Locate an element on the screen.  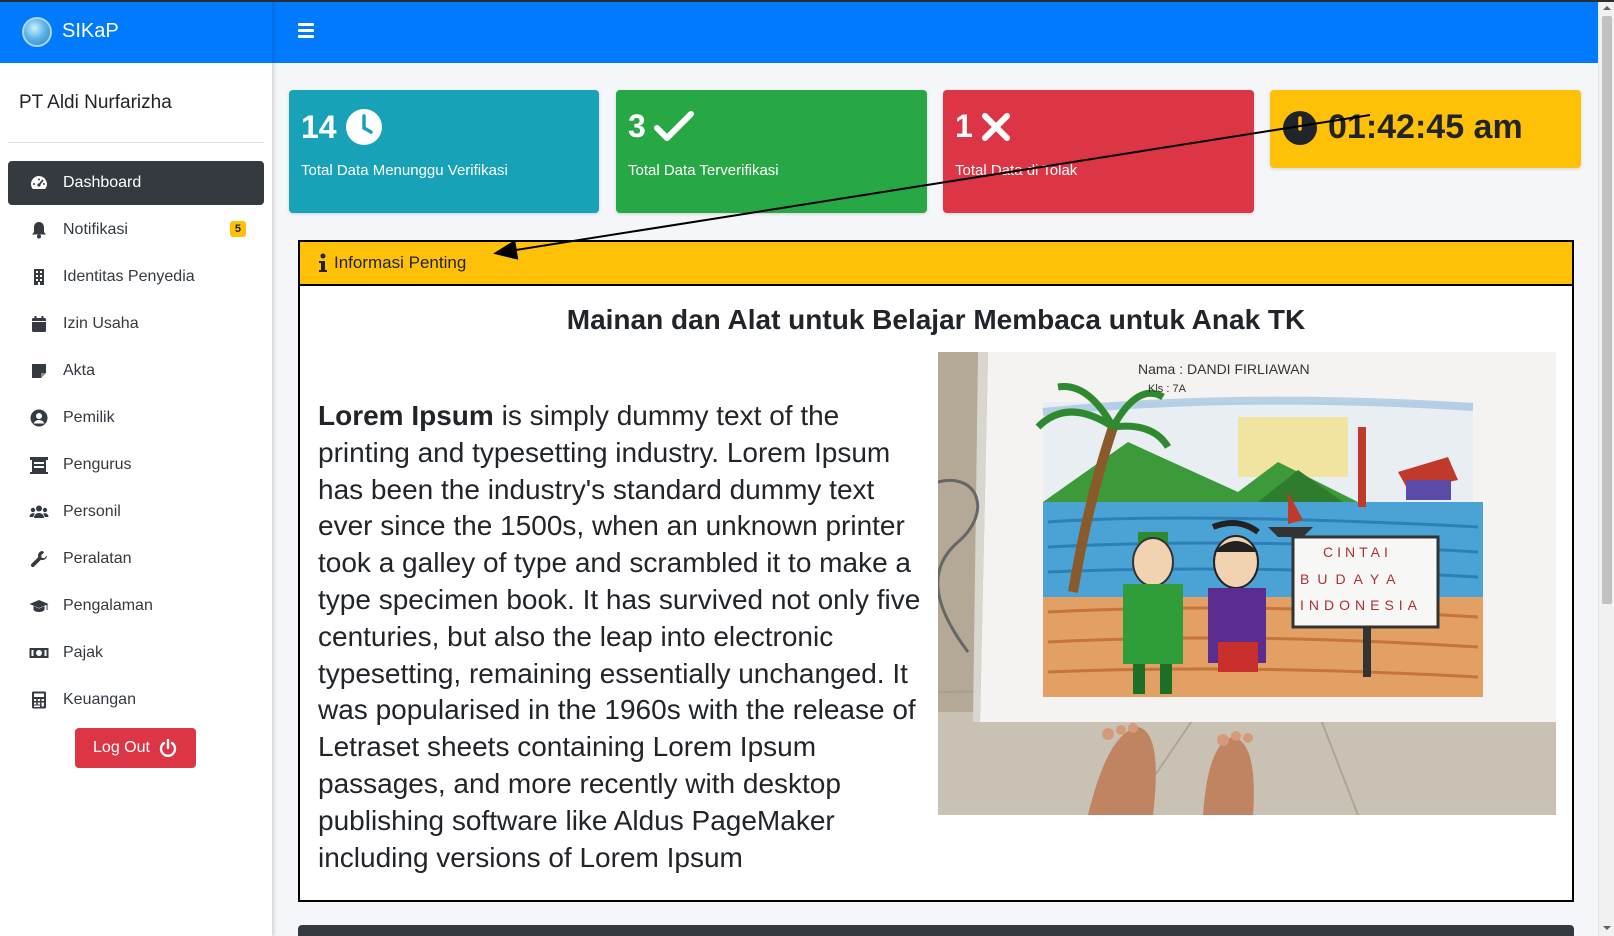
notification-count-badge: 5 is located at coordinates (237, 229).